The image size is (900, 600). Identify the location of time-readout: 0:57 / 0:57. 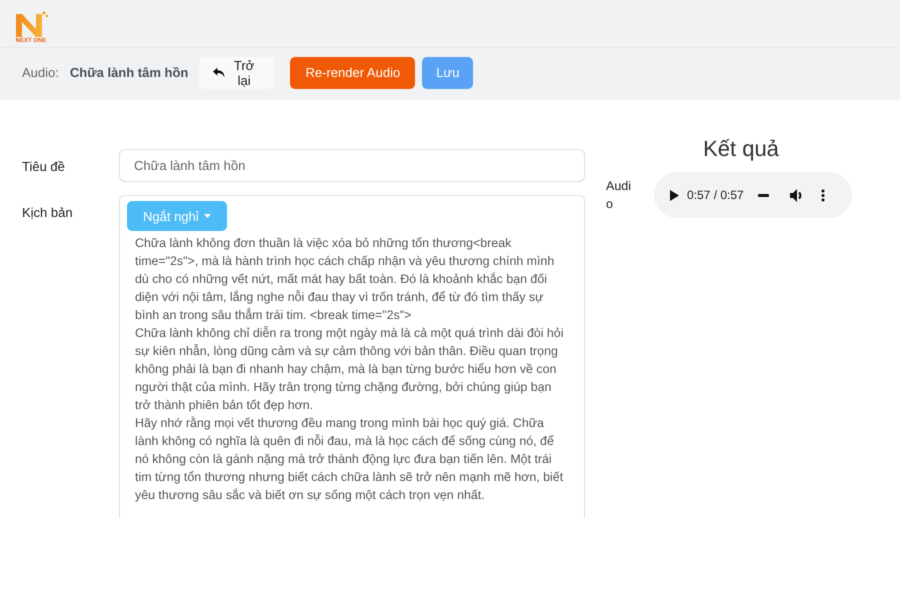
(715, 195).